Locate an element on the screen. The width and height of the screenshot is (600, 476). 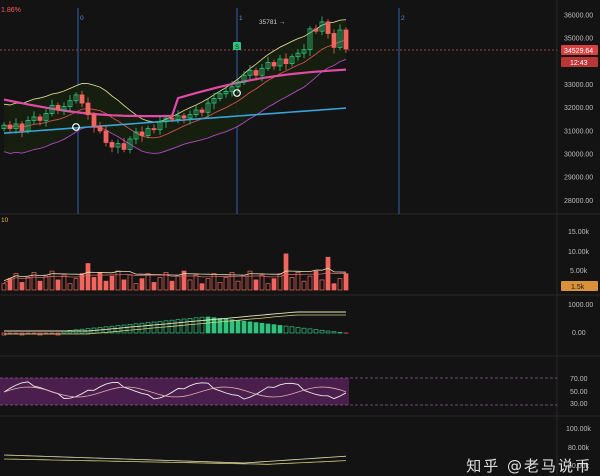
macd-tick: 0.00 is located at coordinates (579, 333).